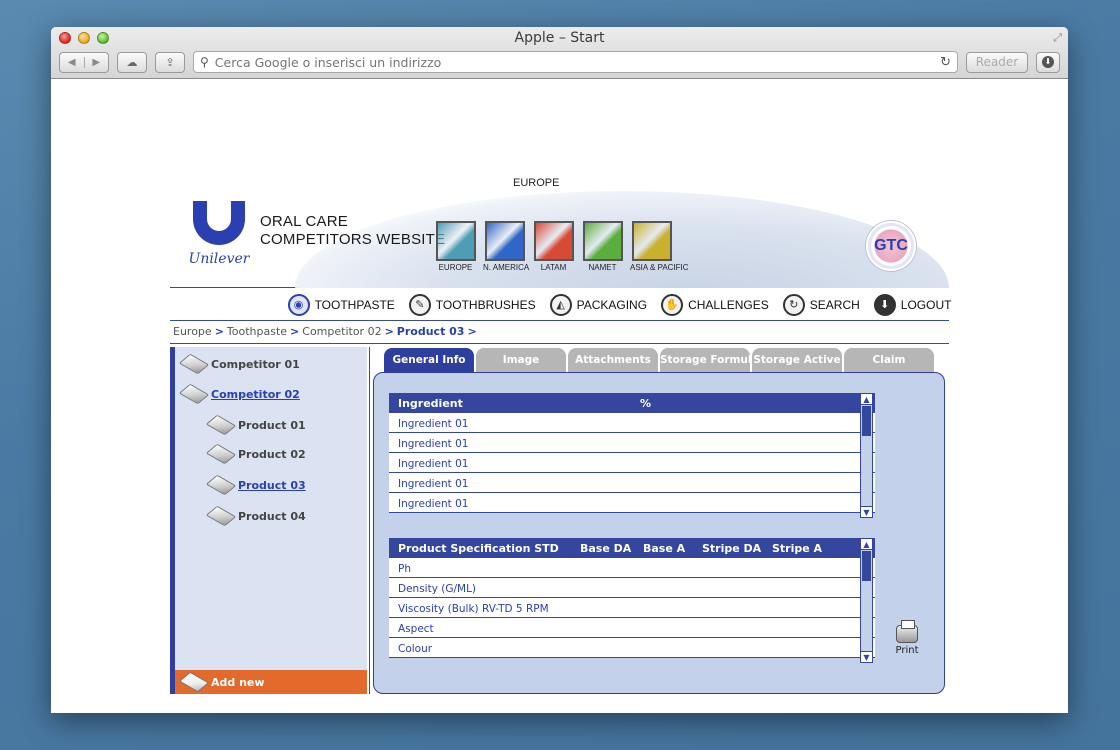 The width and height of the screenshot is (1120, 750). Describe the element at coordinates (219, 241) in the screenshot. I see `unilever-logo: Unilever` at that location.